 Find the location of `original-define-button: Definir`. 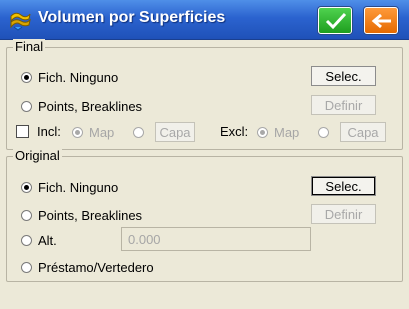

original-define-button: Definir is located at coordinates (343, 214).